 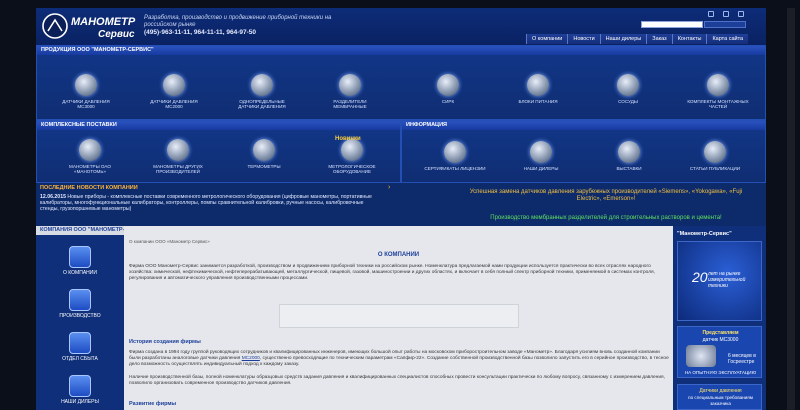 I want to click on thermometer-icon, so click(x=264, y=150).